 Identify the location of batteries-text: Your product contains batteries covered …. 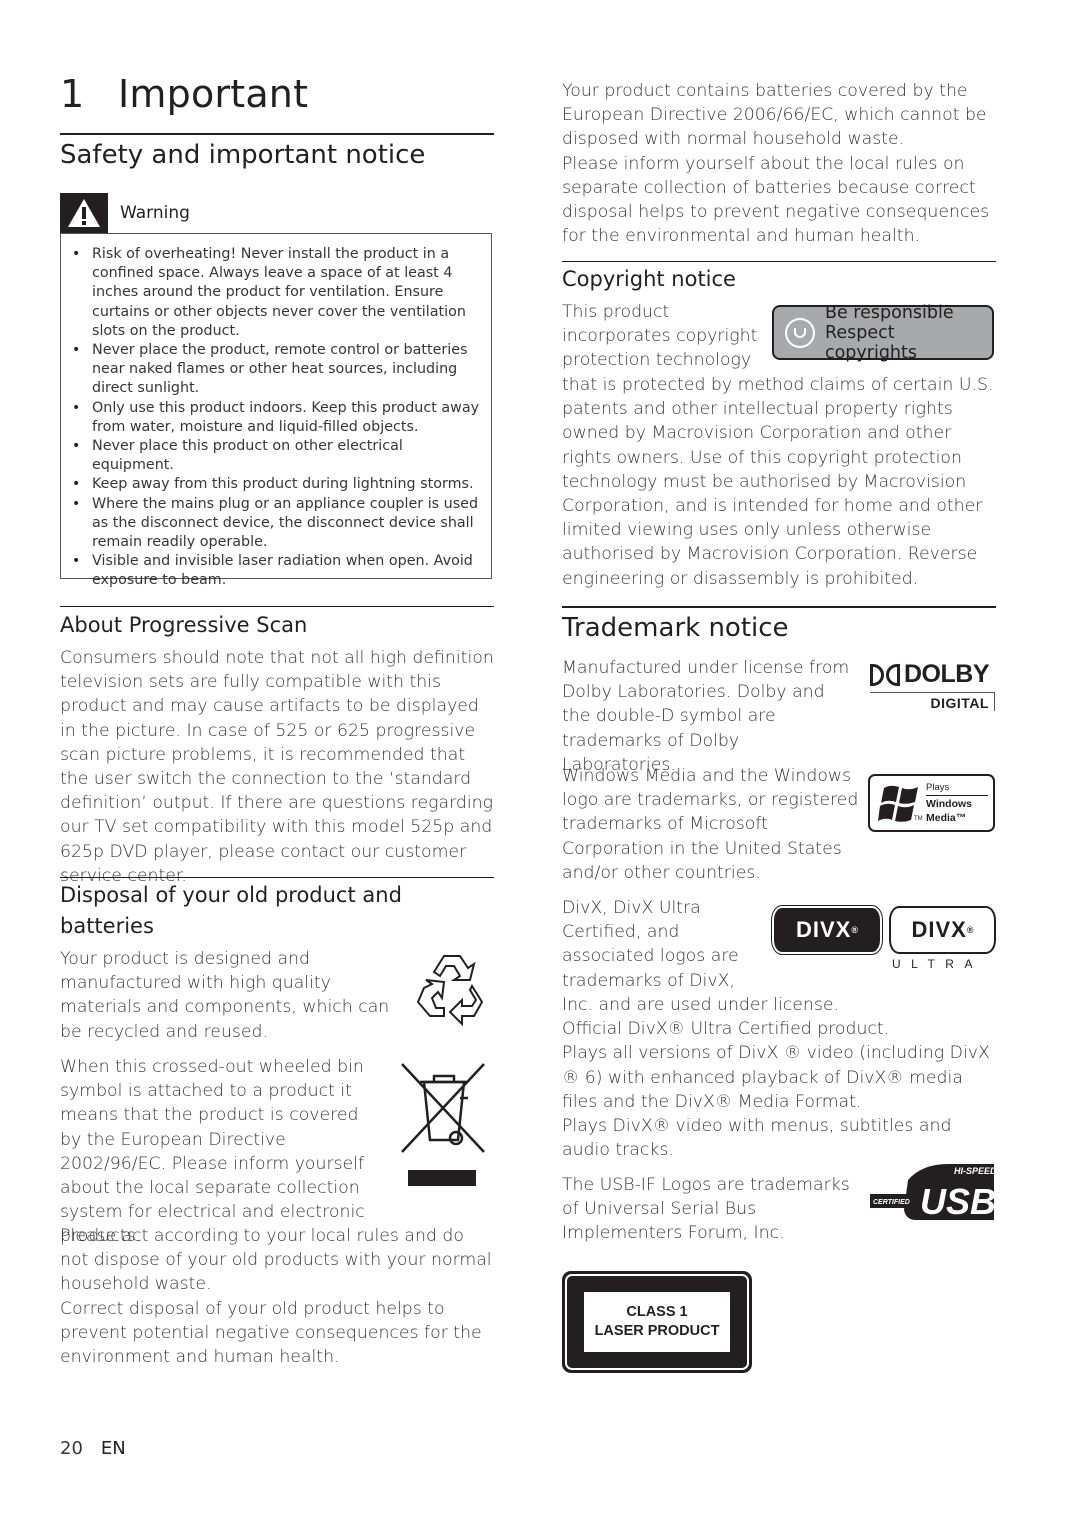
(782, 163).